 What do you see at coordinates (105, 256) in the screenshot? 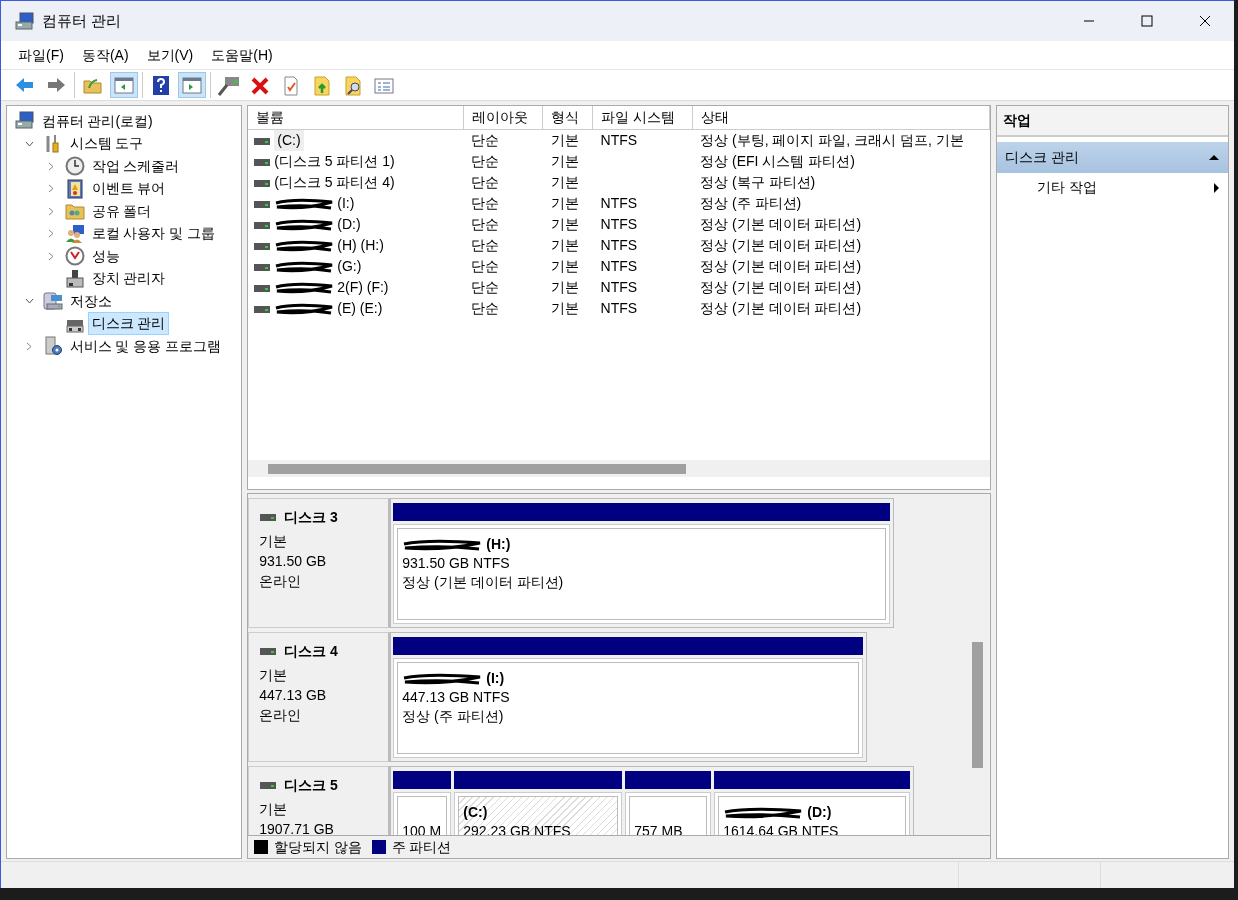
I see `tree-item: 성능` at bounding box center [105, 256].